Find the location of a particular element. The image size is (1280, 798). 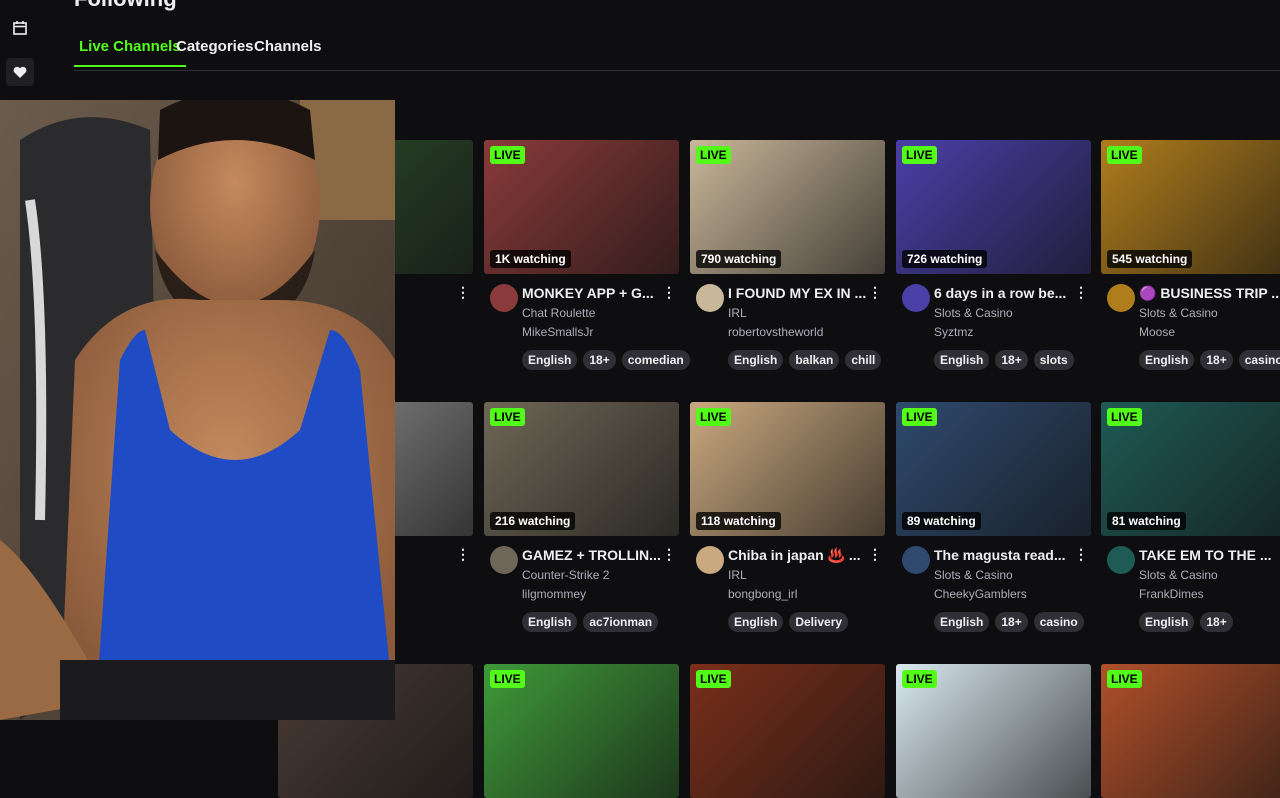

channel-name: Moose is located at coordinates (1157, 332).